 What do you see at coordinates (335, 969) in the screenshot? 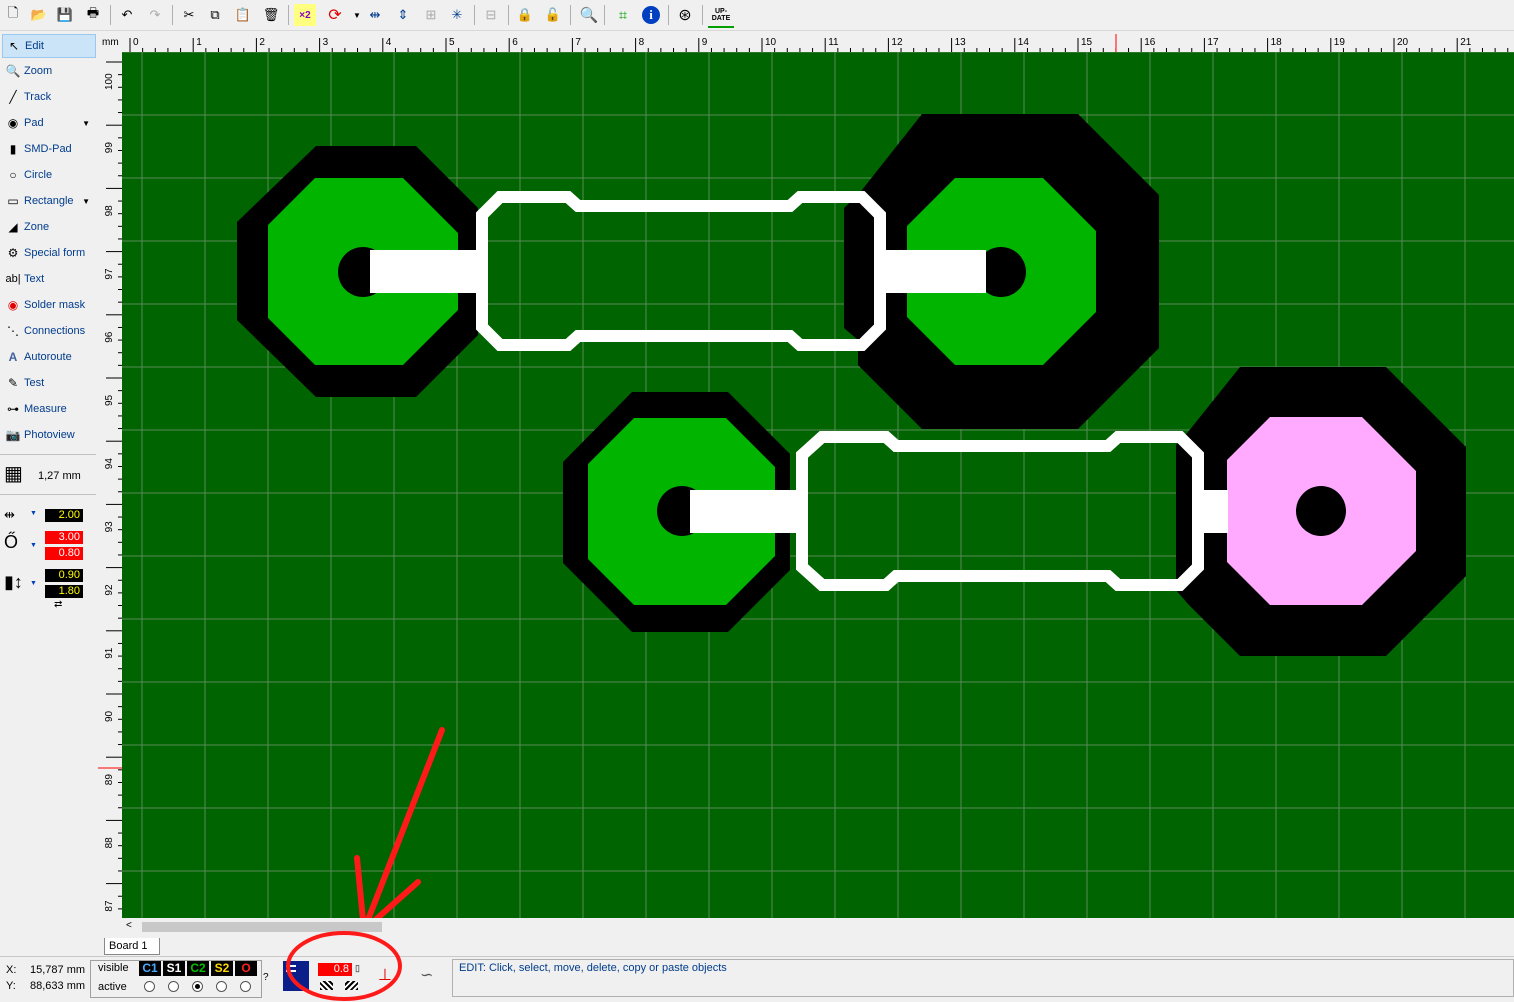
I see `ground-clearance-field: 0.8` at bounding box center [335, 969].